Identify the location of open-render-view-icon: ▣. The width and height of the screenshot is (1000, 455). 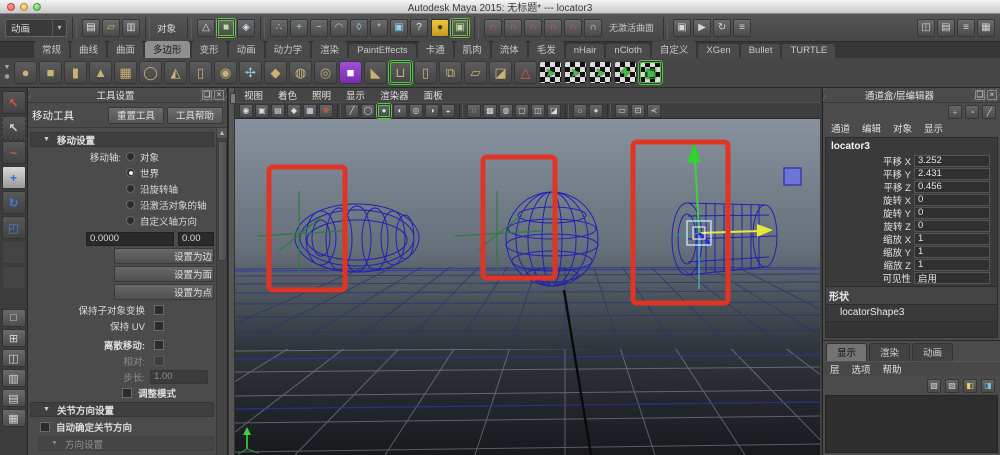
(682, 27).